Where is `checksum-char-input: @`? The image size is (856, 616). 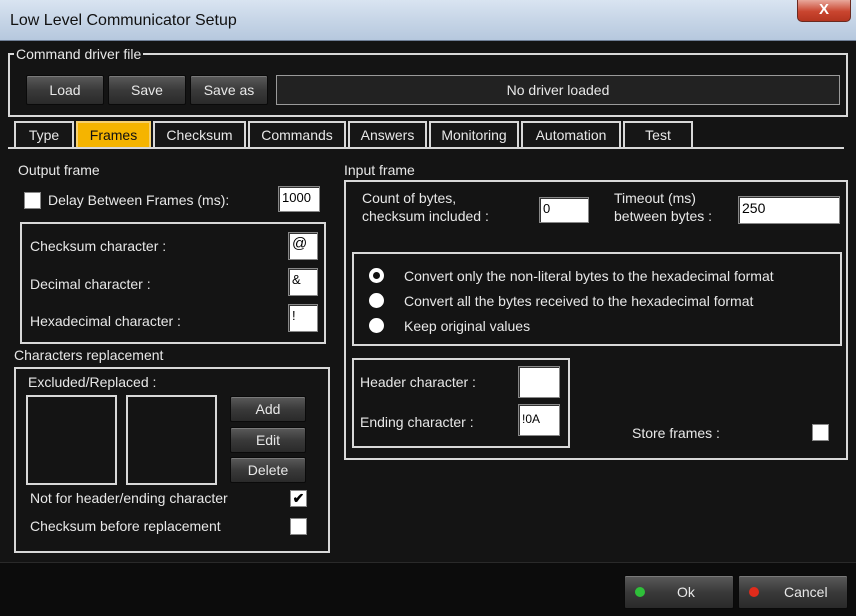
checksum-char-input: @ is located at coordinates (303, 246).